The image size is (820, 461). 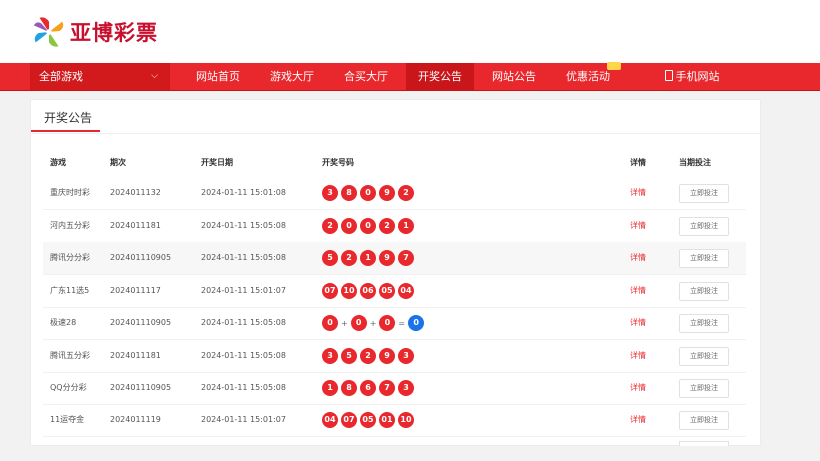 I want to click on all-games-dropdown: 全部游戏 ⌵, so click(x=100, y=76).